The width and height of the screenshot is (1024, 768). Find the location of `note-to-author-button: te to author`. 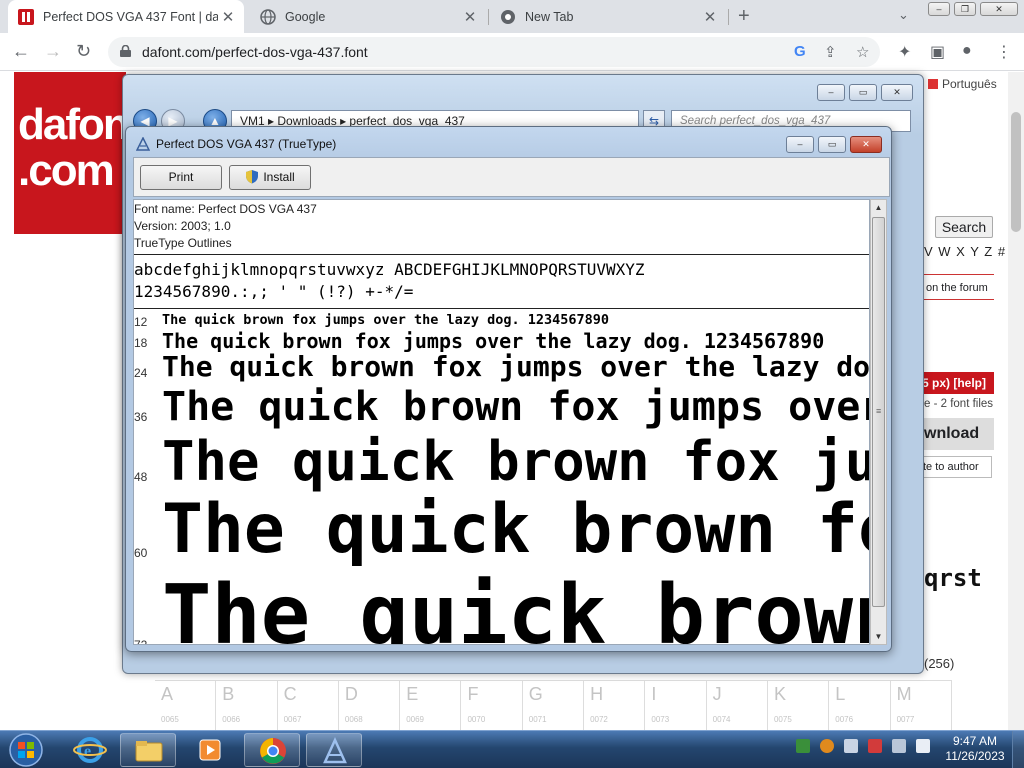

note-to-author-button: te to author is located at coordinates (956, 467).